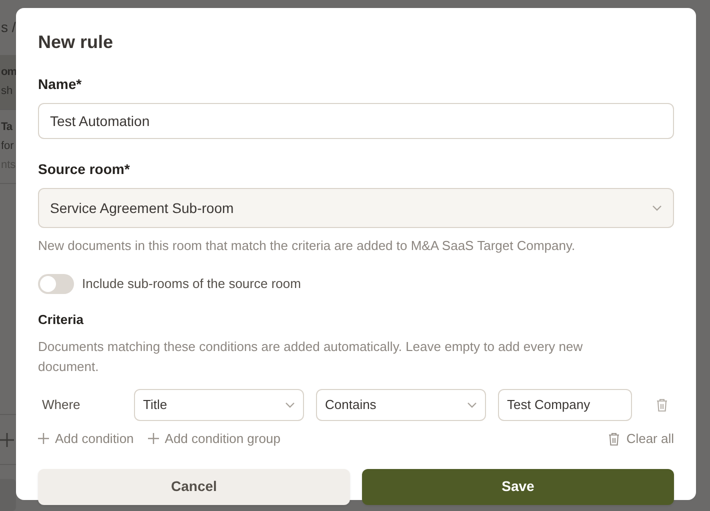 This screenshot has height=511, width=710. Describe the element at coordinates (214, 438) in the screenshot. I see `add-link: Add condition group` at that location.